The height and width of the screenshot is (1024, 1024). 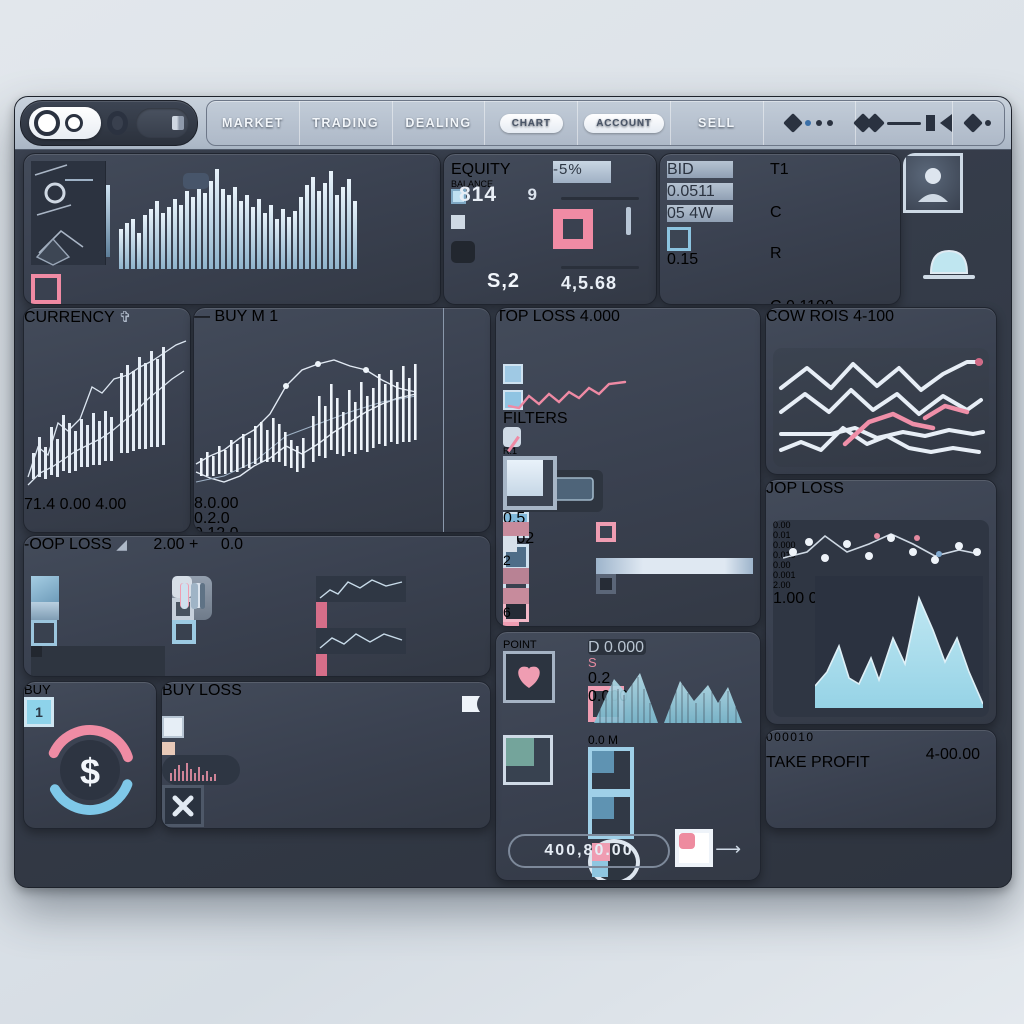 I want to click on refresh-circle-icon, so click(x=528, y=760).